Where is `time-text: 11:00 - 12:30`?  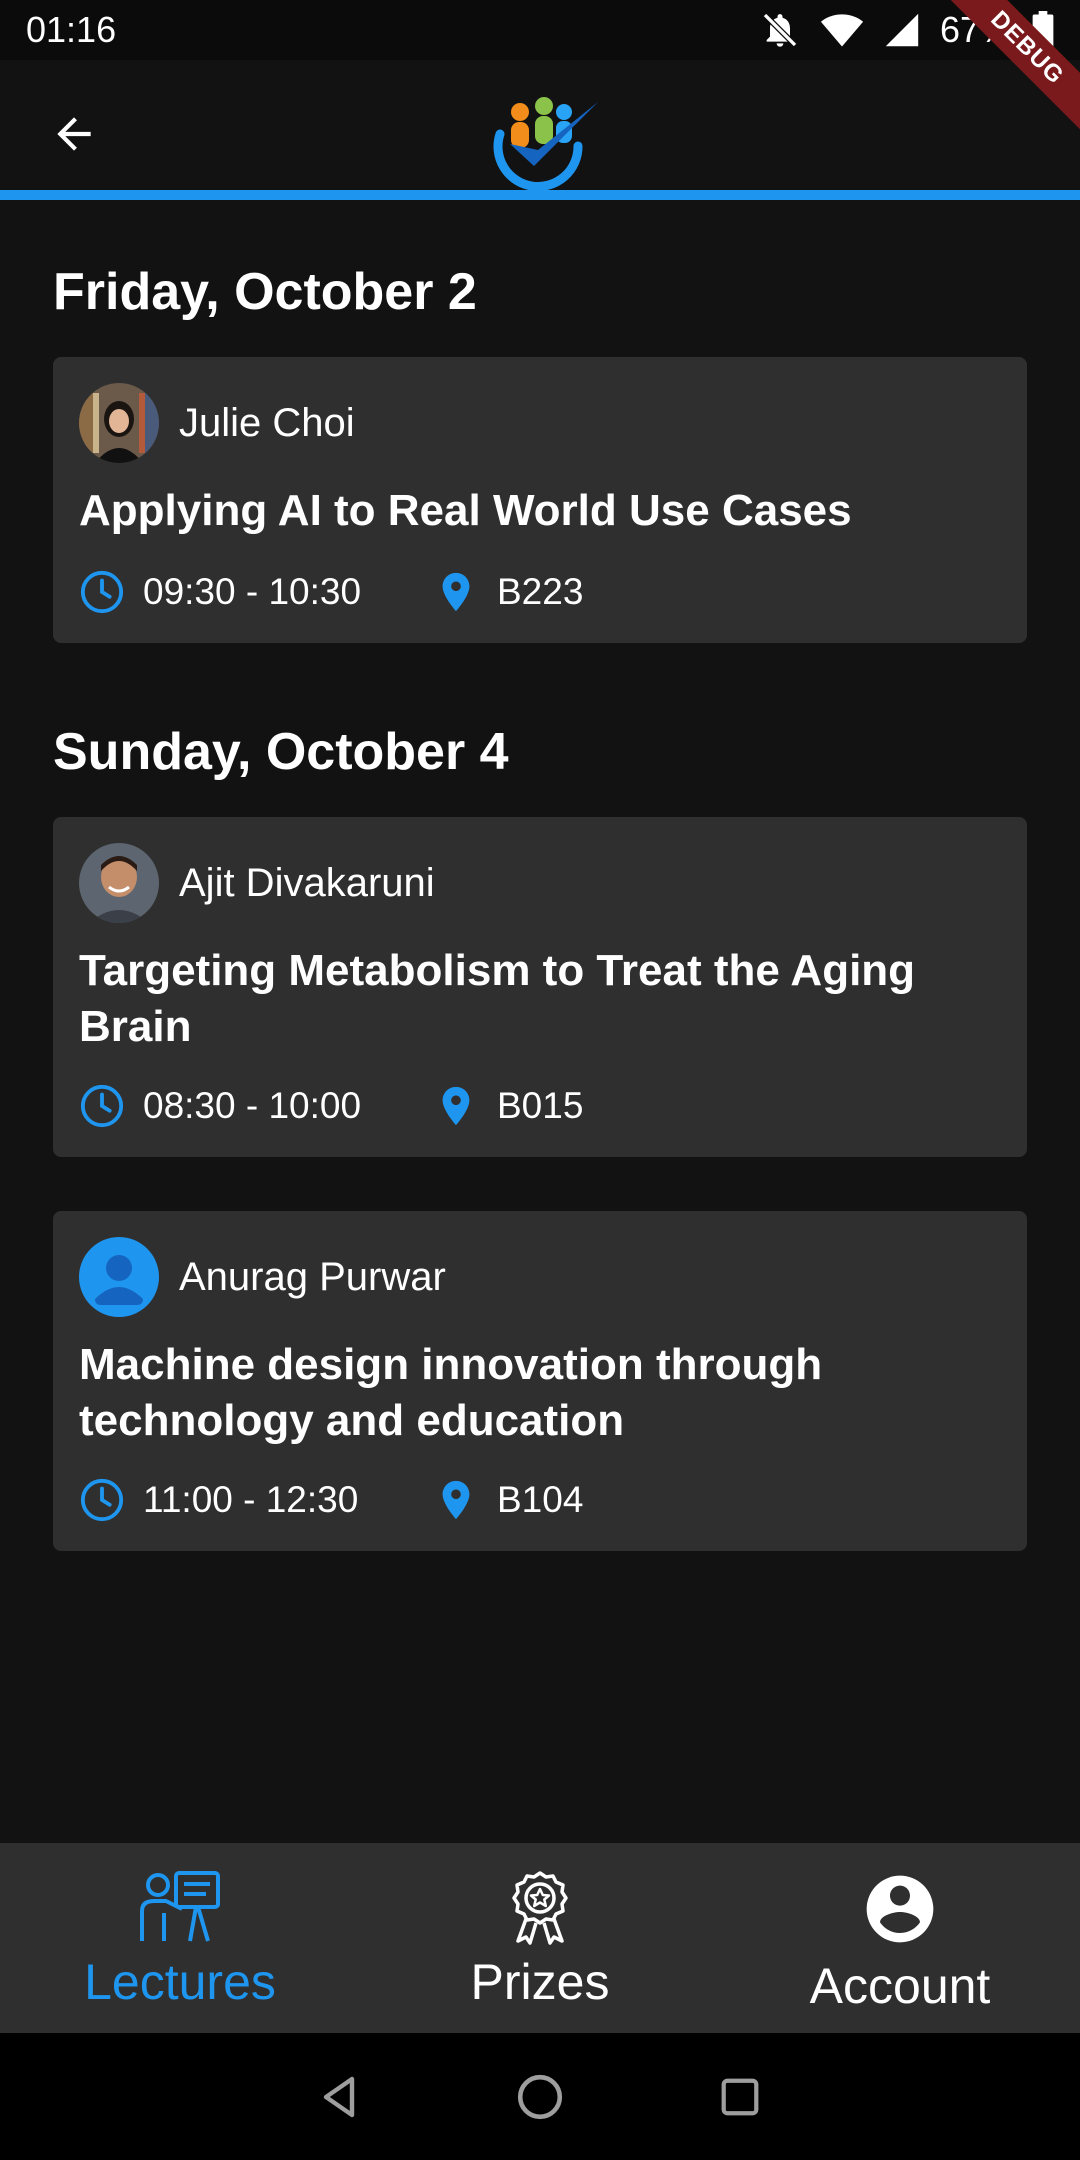 time-text: 11:00 - 12:30 is located at coordinates (251, 1499).